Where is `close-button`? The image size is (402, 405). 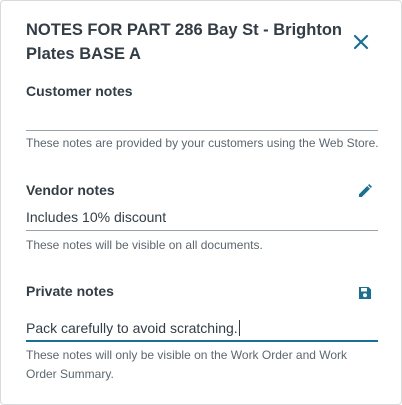 close-button is located at coordinates (361, 42).